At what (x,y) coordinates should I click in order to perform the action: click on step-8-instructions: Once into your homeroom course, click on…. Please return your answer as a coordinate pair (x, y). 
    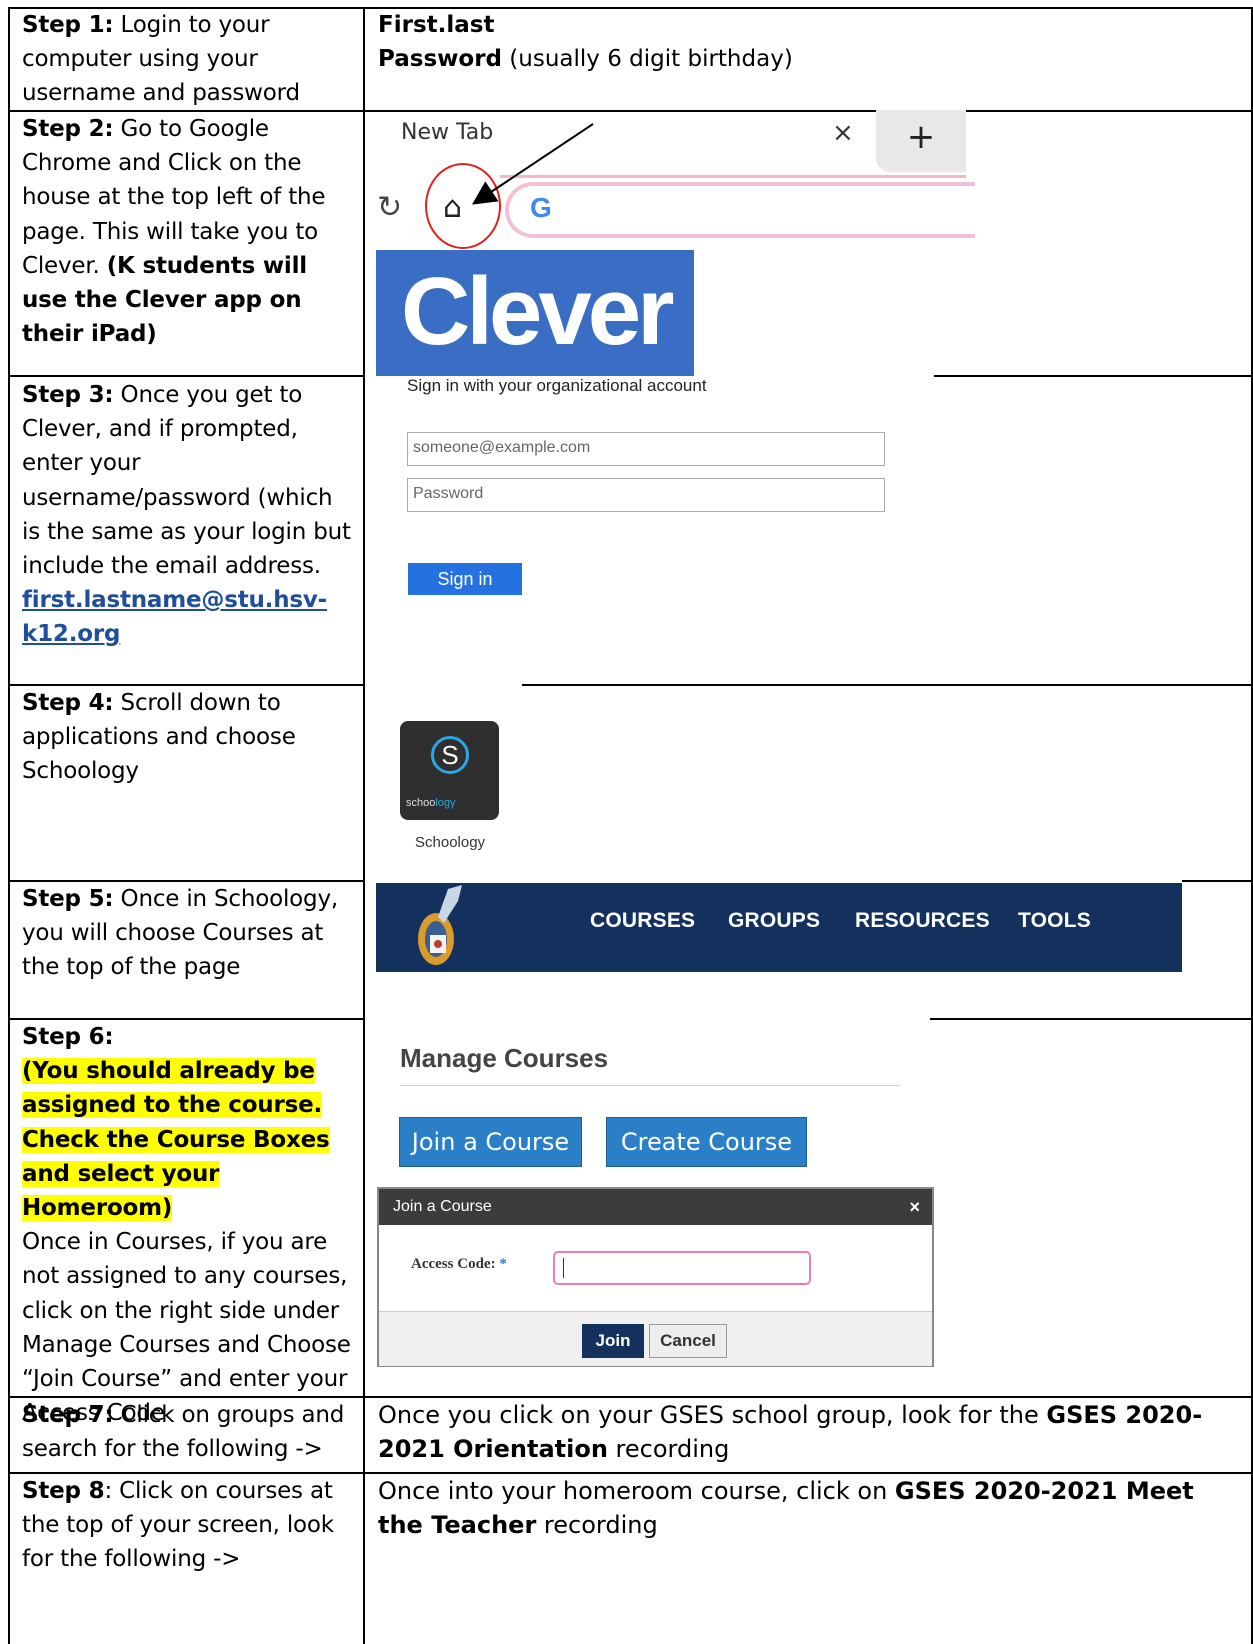
    Looking at the image, I should click on (786, 1508).